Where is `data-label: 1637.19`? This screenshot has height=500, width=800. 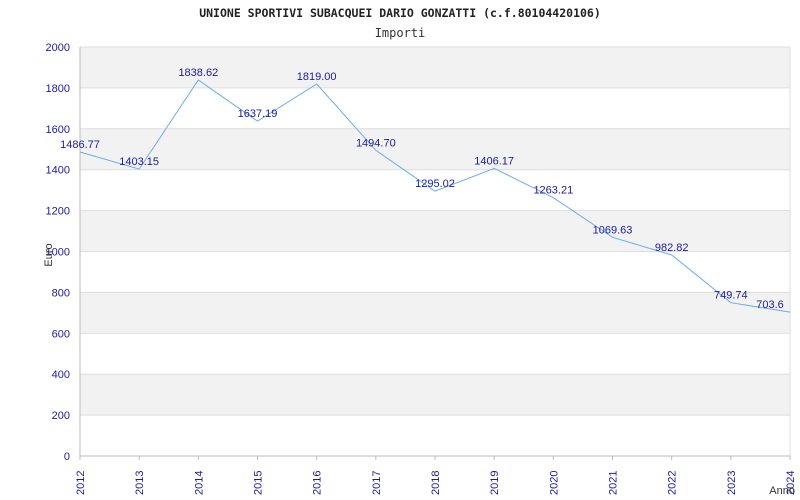
data-label: 1637.19 is located at coordinates (258, 114).